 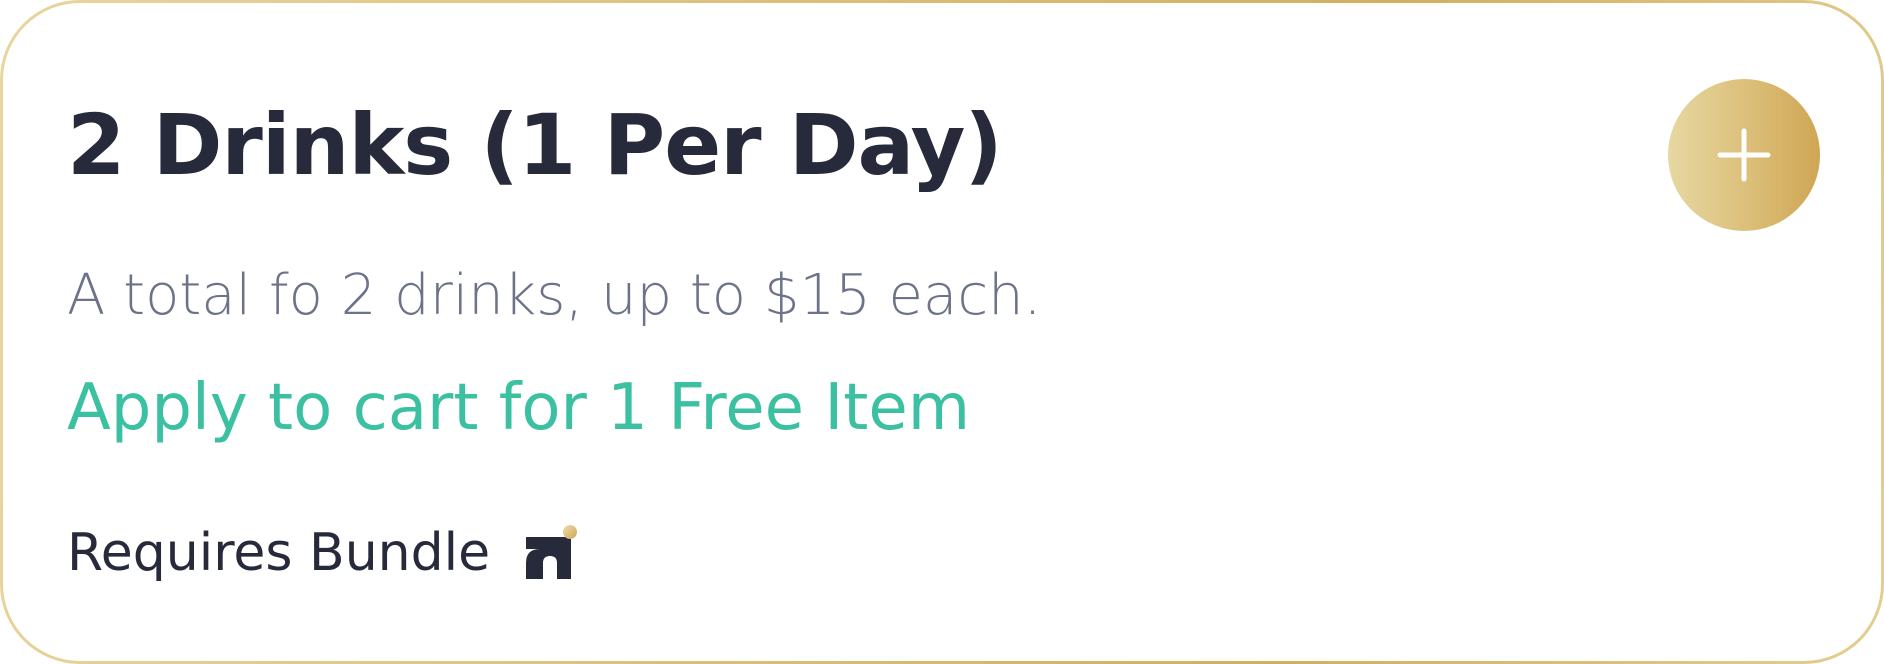 What do you see at coordinates (535, 145) in the screenshot?
I see `offer-title: 2 Drinks (1 Per Day)` at bounding box center [535, 145].